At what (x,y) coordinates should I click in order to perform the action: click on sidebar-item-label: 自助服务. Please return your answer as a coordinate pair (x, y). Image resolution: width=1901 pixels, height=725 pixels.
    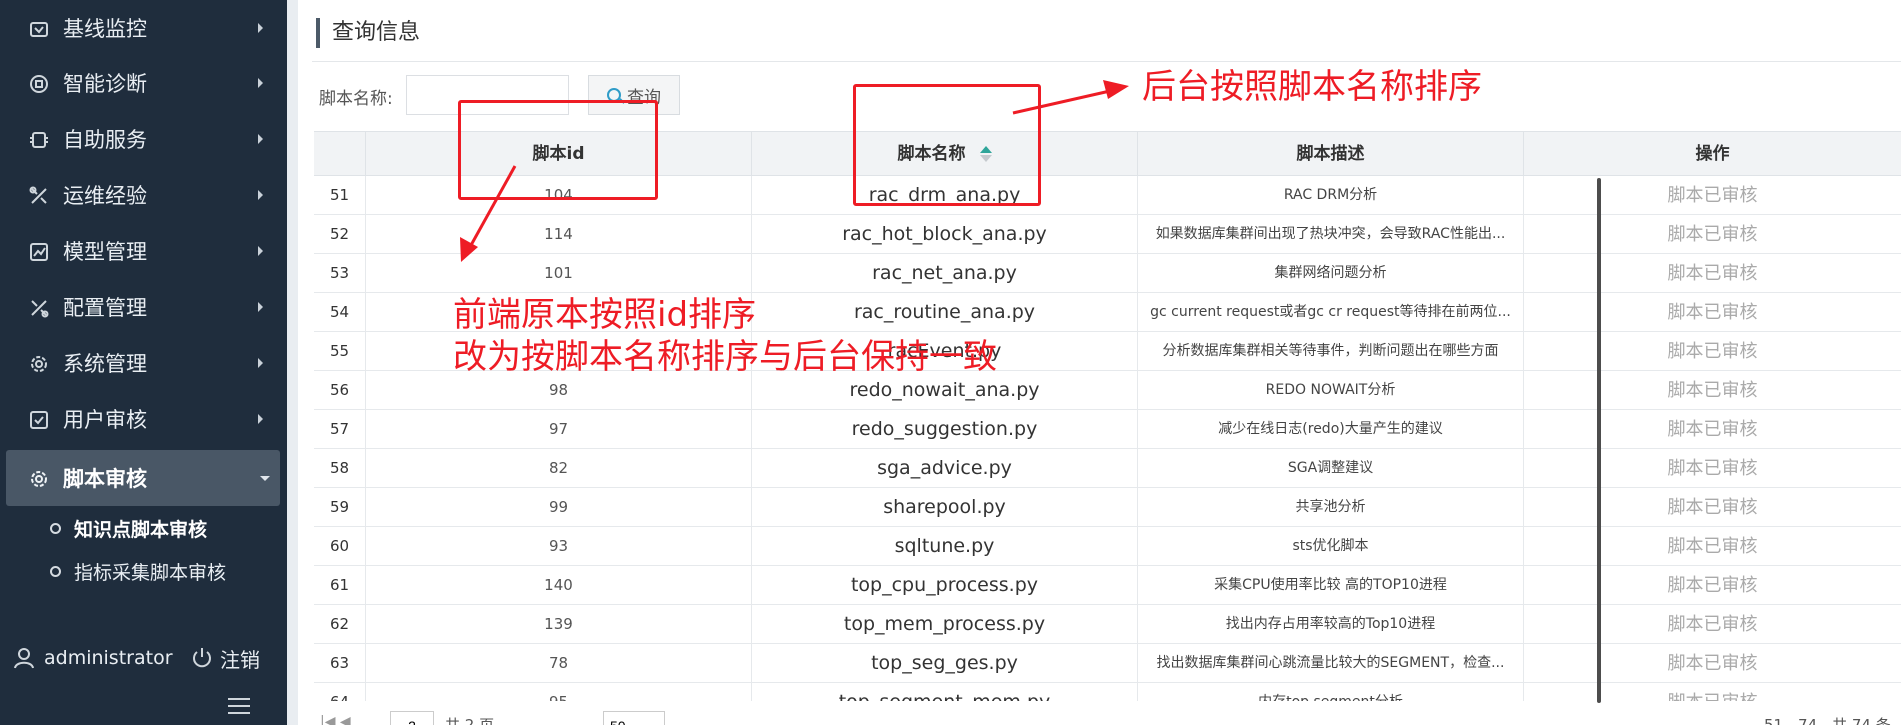
    Looking at the image, I should click on (105, 140).